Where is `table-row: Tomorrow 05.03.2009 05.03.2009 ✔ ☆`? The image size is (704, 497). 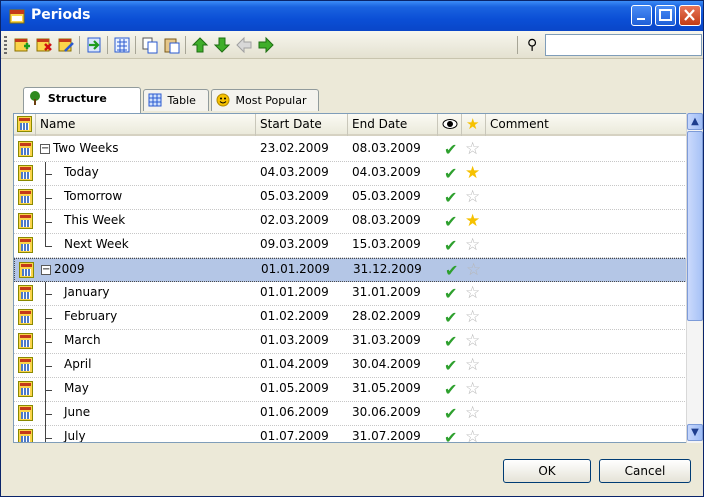 table-row: Tomorrow 05.03.2009 05.03.2009 ✔ ☆ is located at coordinates (350, 198).